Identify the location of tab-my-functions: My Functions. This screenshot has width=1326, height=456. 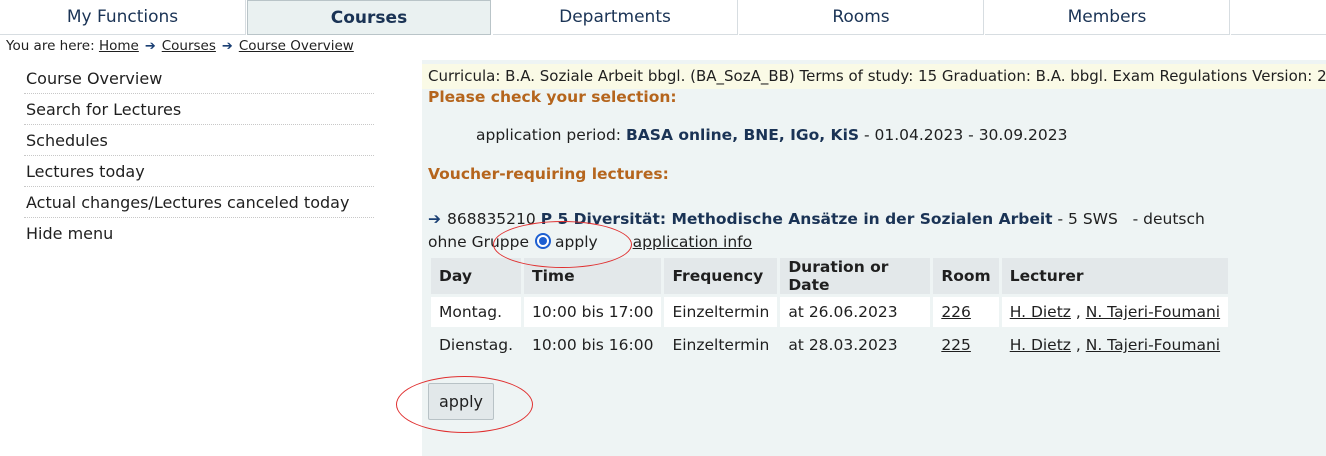
(123, 17).